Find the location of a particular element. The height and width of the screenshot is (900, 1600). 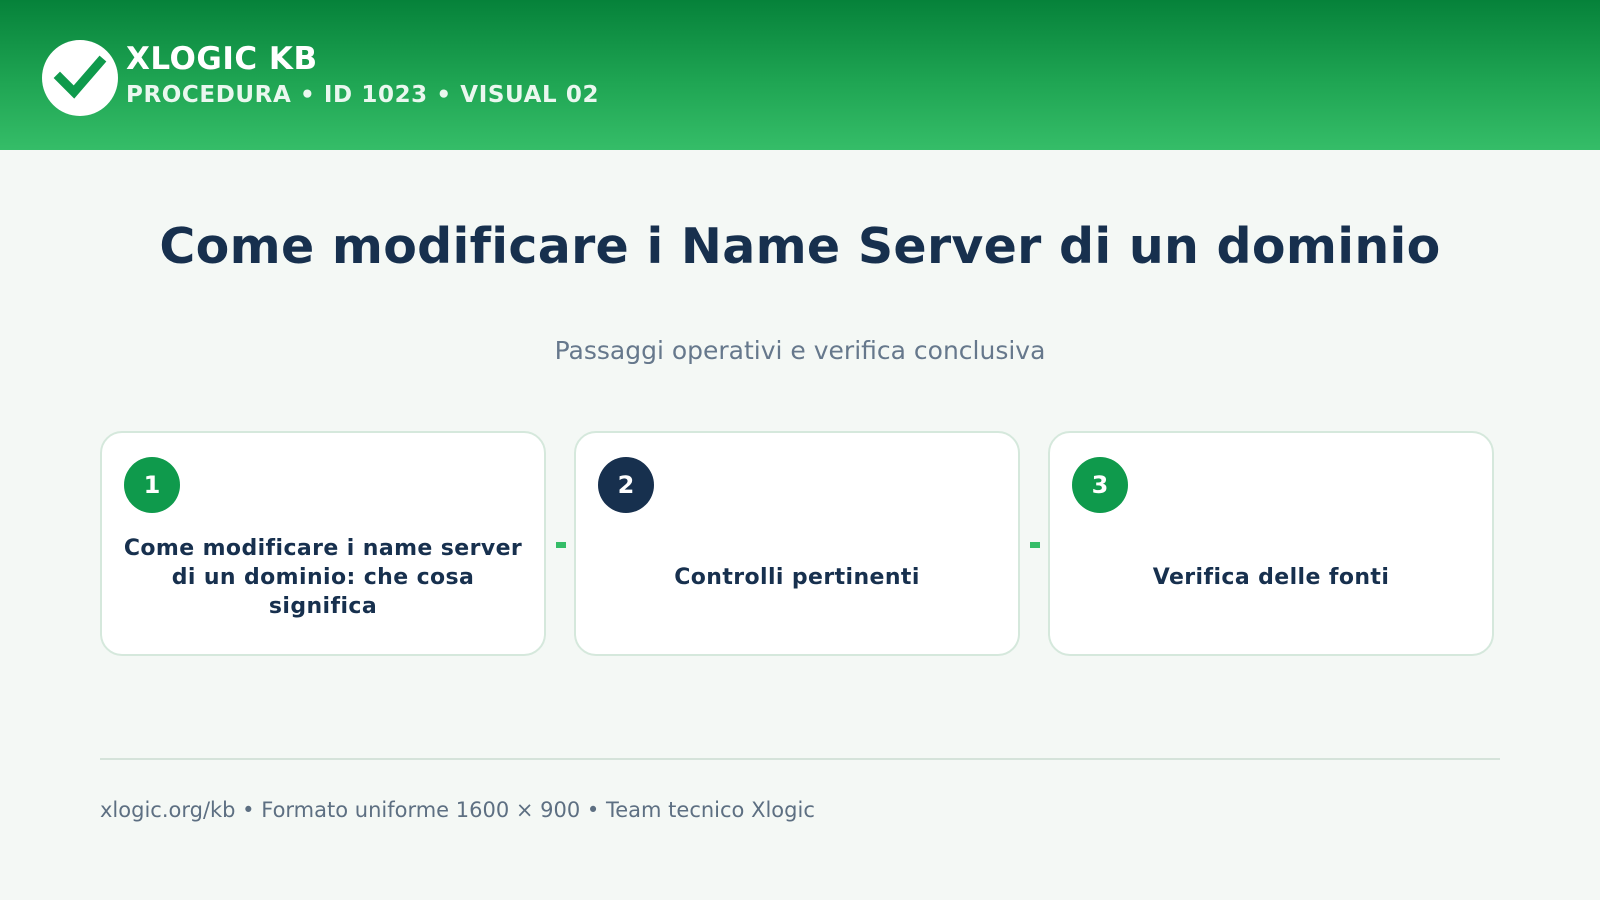

logo is located at coordinates (80, 78).